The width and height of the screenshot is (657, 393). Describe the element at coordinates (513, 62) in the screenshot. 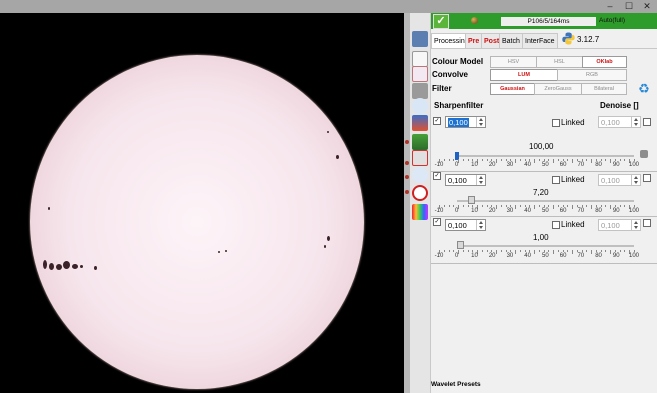

I see `colour-model-hsv: HSV` at that location.